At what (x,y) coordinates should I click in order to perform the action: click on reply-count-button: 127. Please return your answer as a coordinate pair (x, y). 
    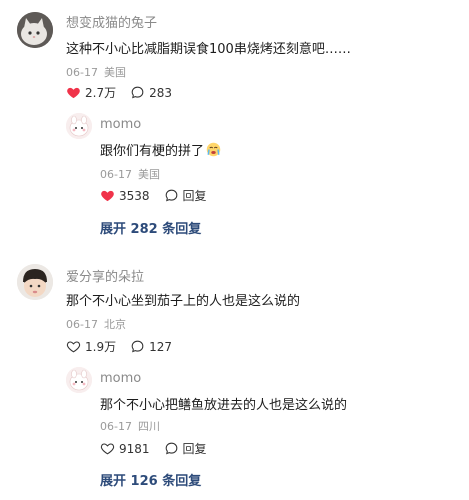
    Looking at the image, I should click on (151, 346).